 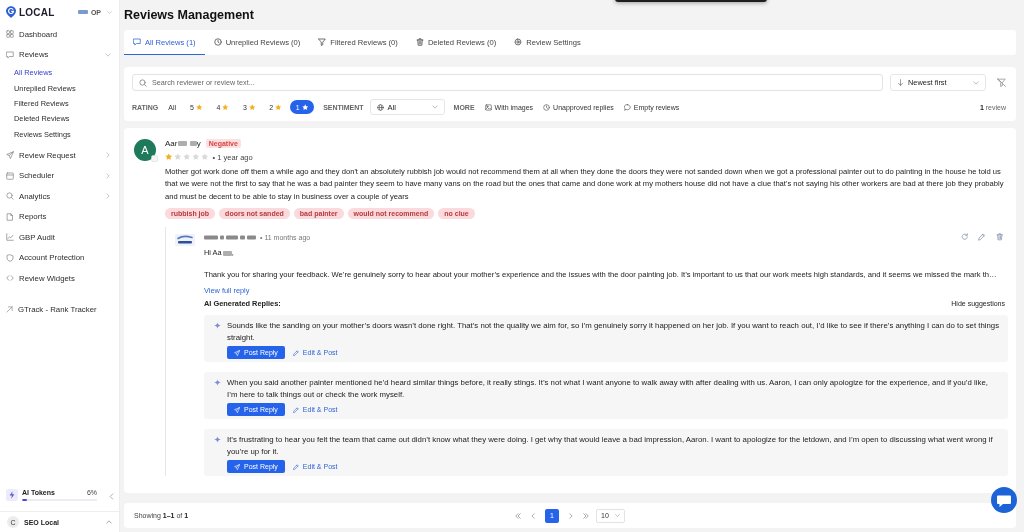 I want to click on document-icon, so click(x=10, y=216).